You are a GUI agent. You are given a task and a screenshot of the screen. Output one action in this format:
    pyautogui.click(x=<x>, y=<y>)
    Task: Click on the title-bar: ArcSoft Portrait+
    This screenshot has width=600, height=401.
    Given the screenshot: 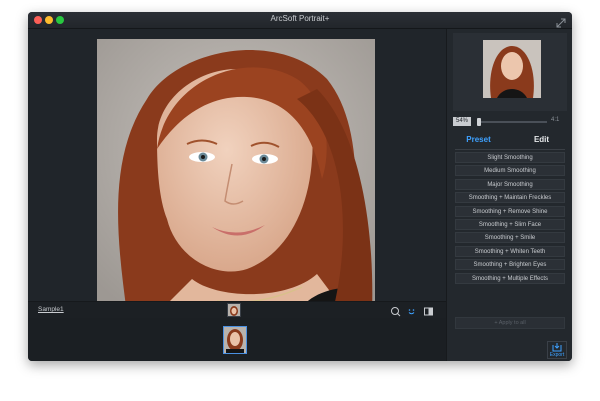 What is the action you would take?
    pyautogui.click(x=300, y=20)
    